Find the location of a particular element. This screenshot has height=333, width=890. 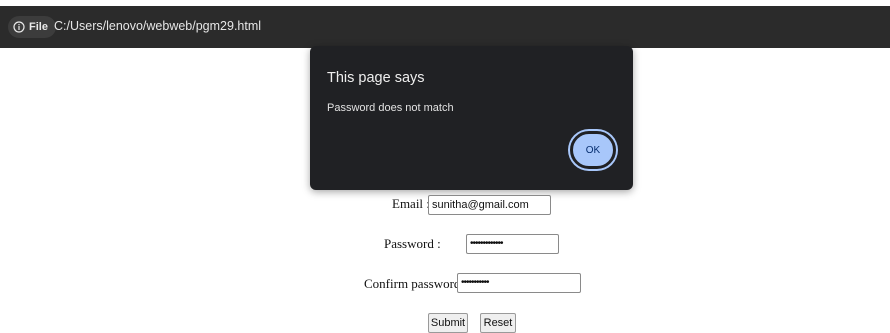

browser-address-bar: File C:/Users/lenovo/webweb/pgm29.html is located at coordinates (445, 27).